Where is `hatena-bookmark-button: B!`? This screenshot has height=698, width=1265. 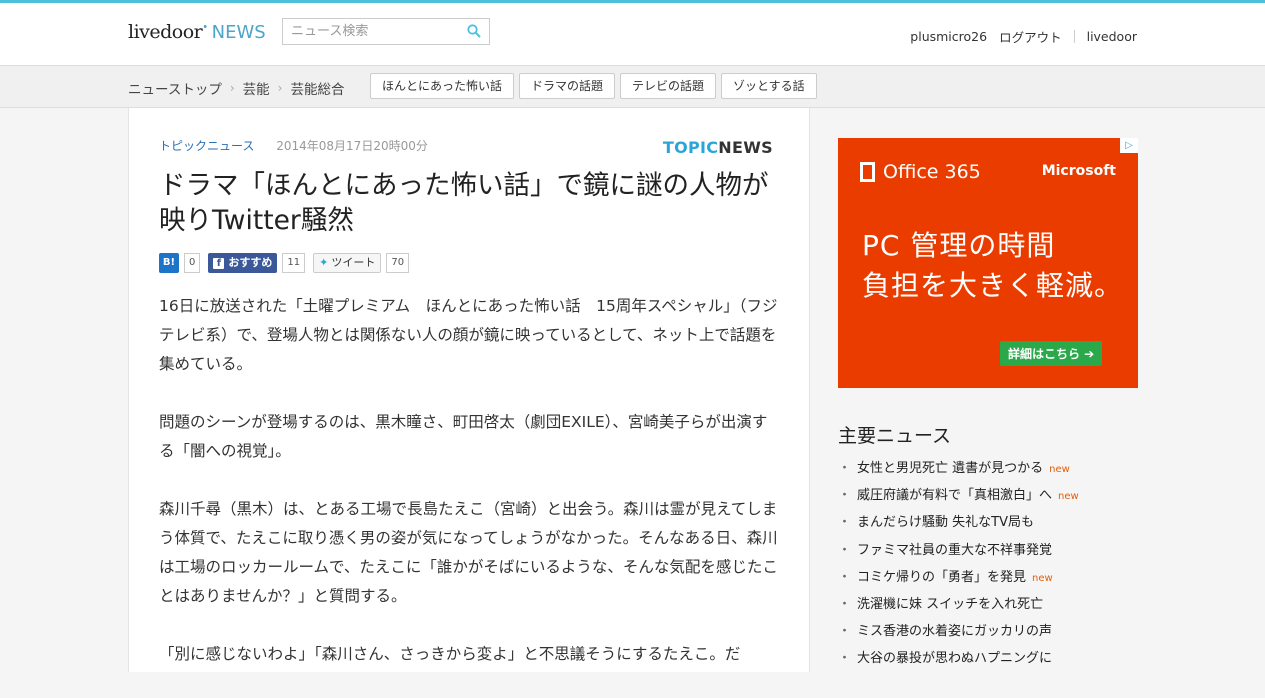 hatena-bookmark-button: B! is located at coordinates (169, 263).